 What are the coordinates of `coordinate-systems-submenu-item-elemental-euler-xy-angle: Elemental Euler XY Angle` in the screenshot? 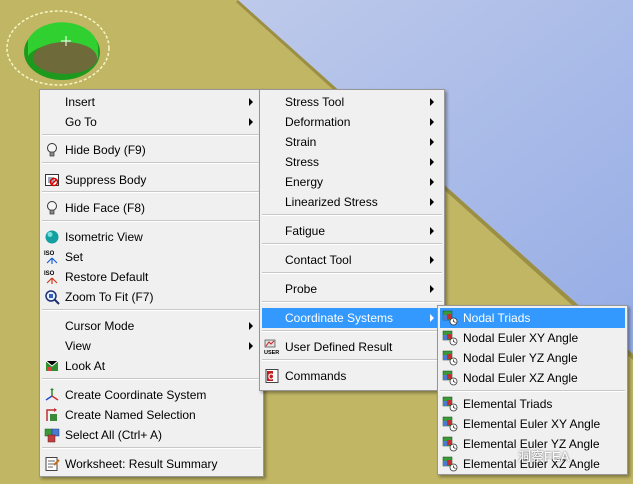 It's located at (532, 424).